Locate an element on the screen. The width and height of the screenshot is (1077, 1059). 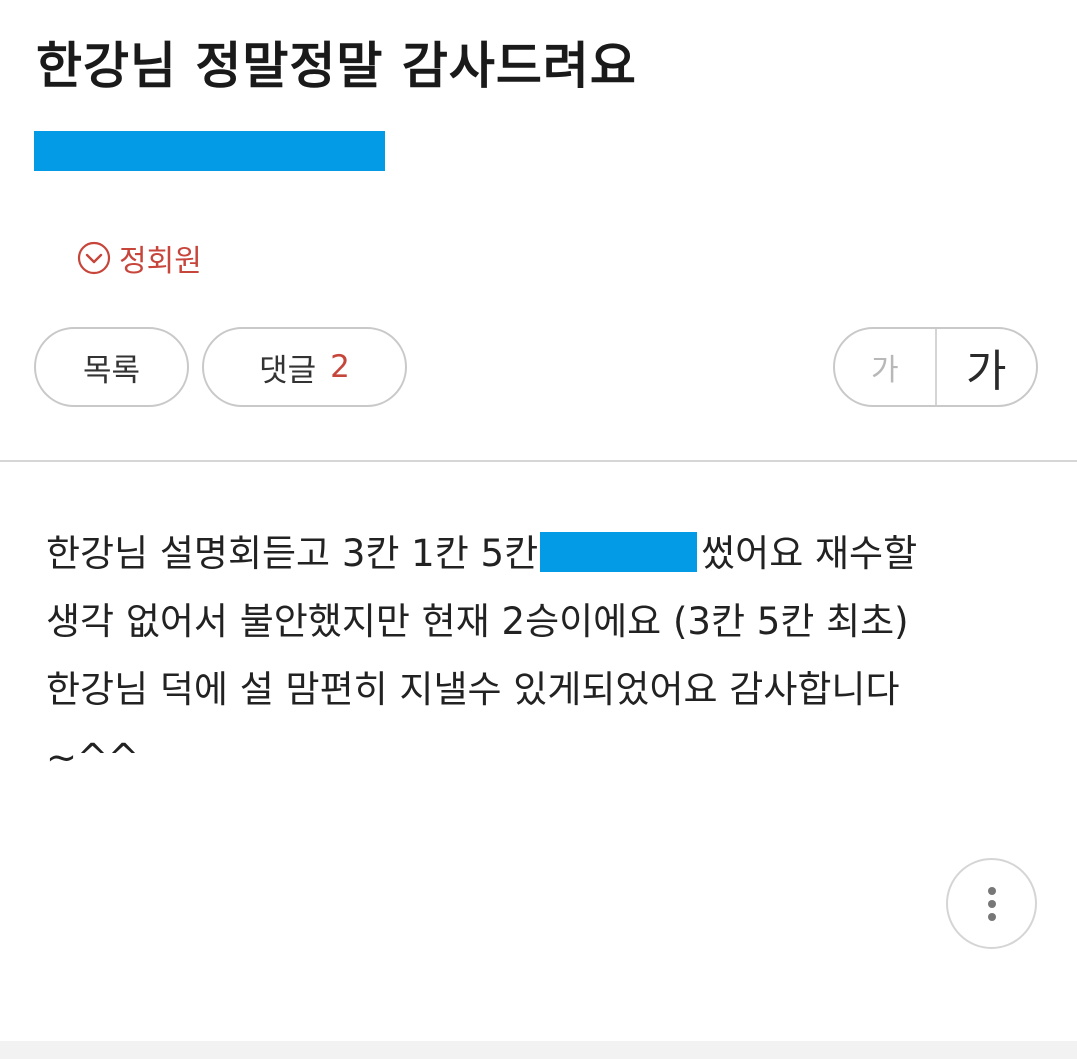
post-body-line: 한강님 설명회듣고 3칸 1칸 5칸 썼어요 재수할 is located at coordinates (546, 554).